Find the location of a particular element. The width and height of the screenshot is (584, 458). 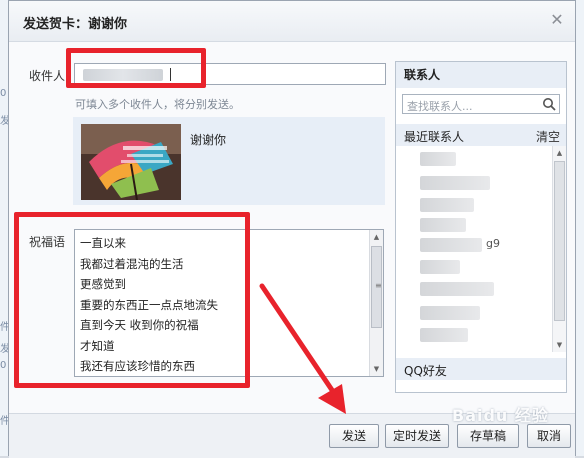

annotation-arrow-icon is located at coordinates (302, 348).